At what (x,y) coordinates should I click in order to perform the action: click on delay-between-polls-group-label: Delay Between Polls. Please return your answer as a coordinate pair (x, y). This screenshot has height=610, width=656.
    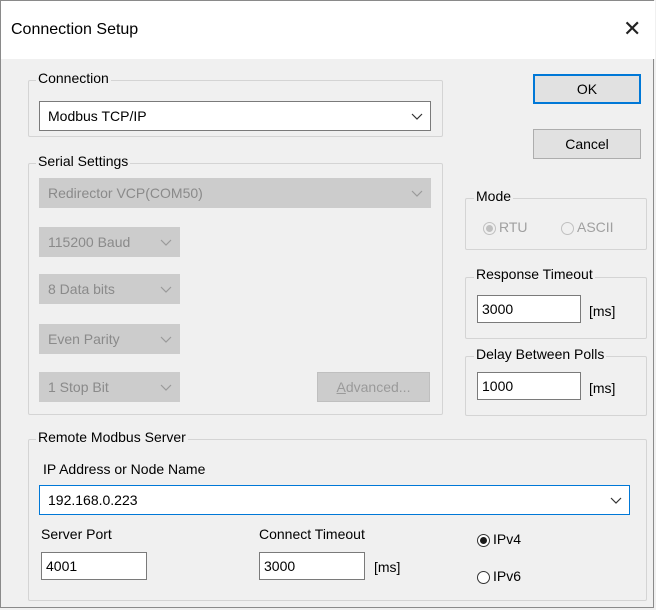
    Looking at the image, I should click on (540, 354).